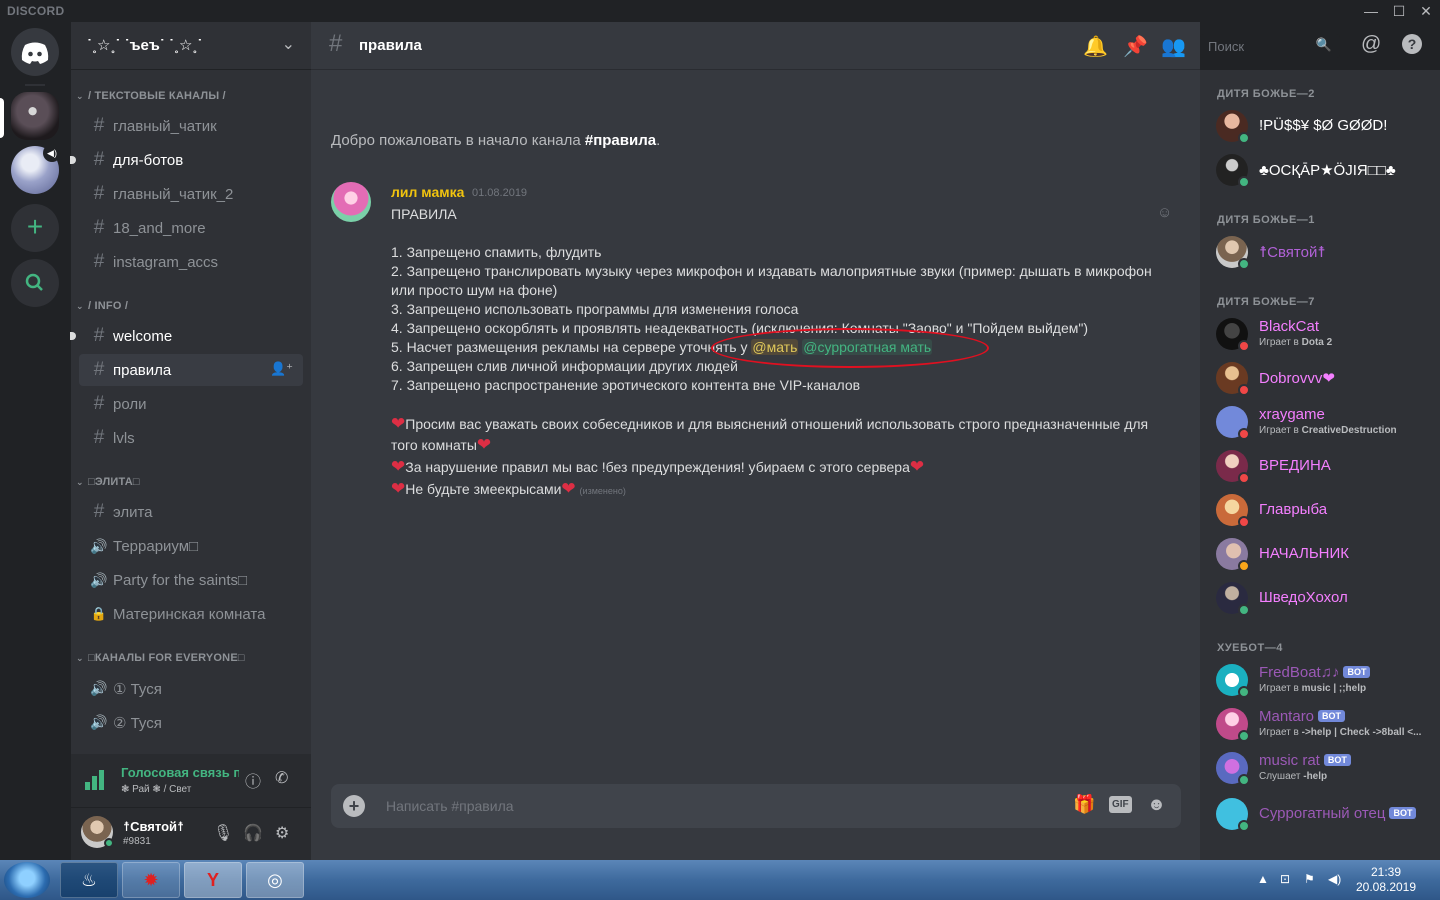  Describe the element at coordinates (1357, 672) in the screenshot. I see `bot-badge: BOT` at that location.